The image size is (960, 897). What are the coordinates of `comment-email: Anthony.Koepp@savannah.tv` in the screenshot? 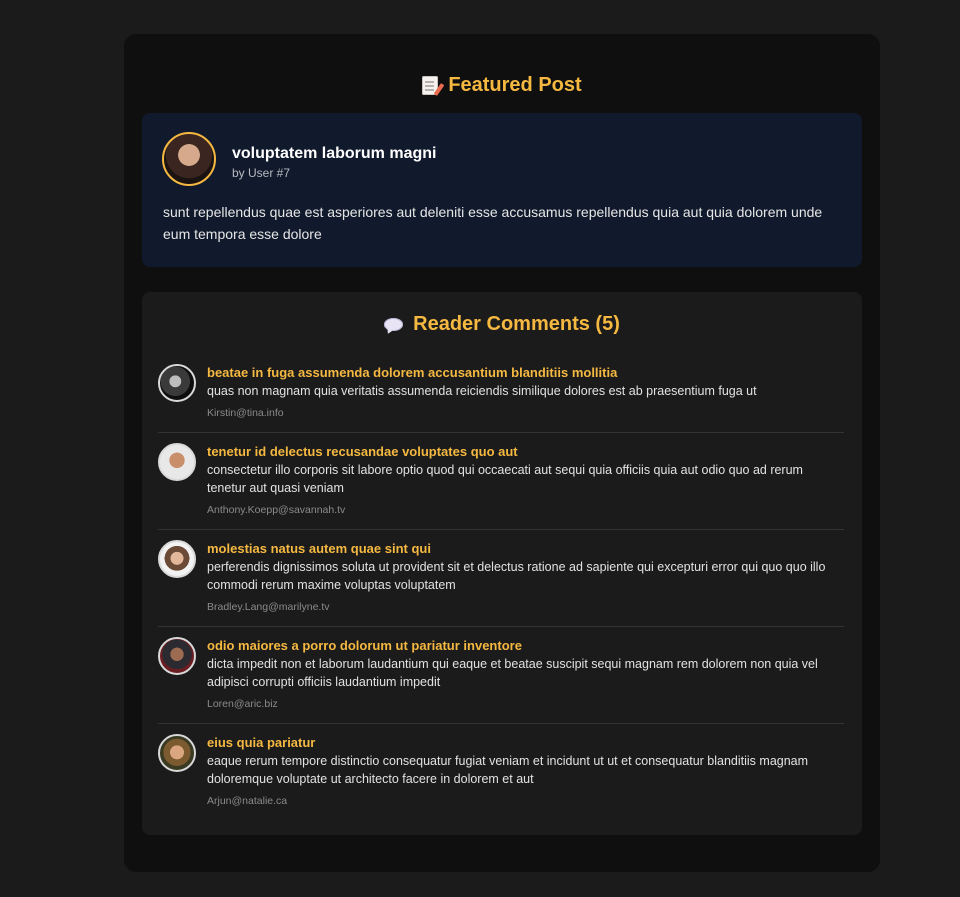 It's located at (276, 510).